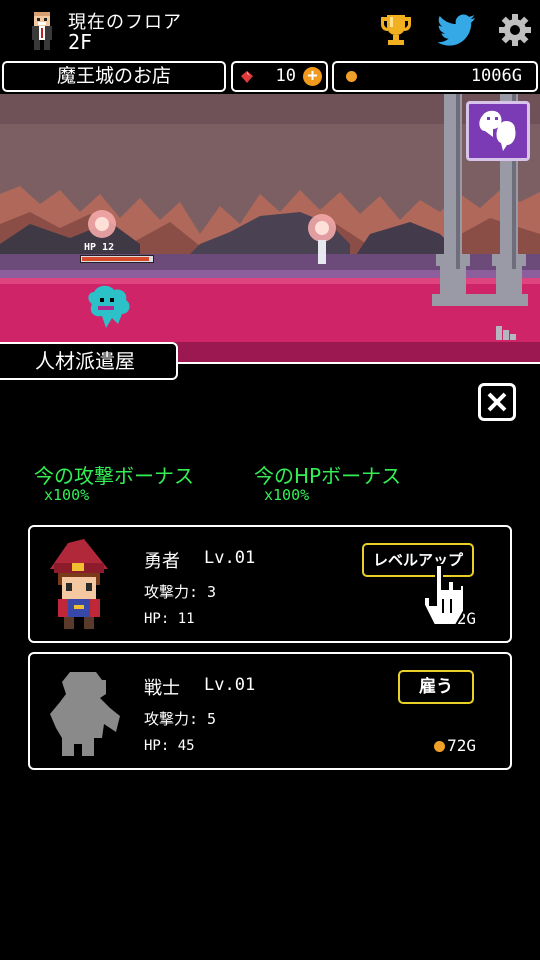 The image size is (540, 960). What do you see at coordinates (496, 76) in the screenshot?
I see `gold-count: 1006G` at bounding box center [496, 76].